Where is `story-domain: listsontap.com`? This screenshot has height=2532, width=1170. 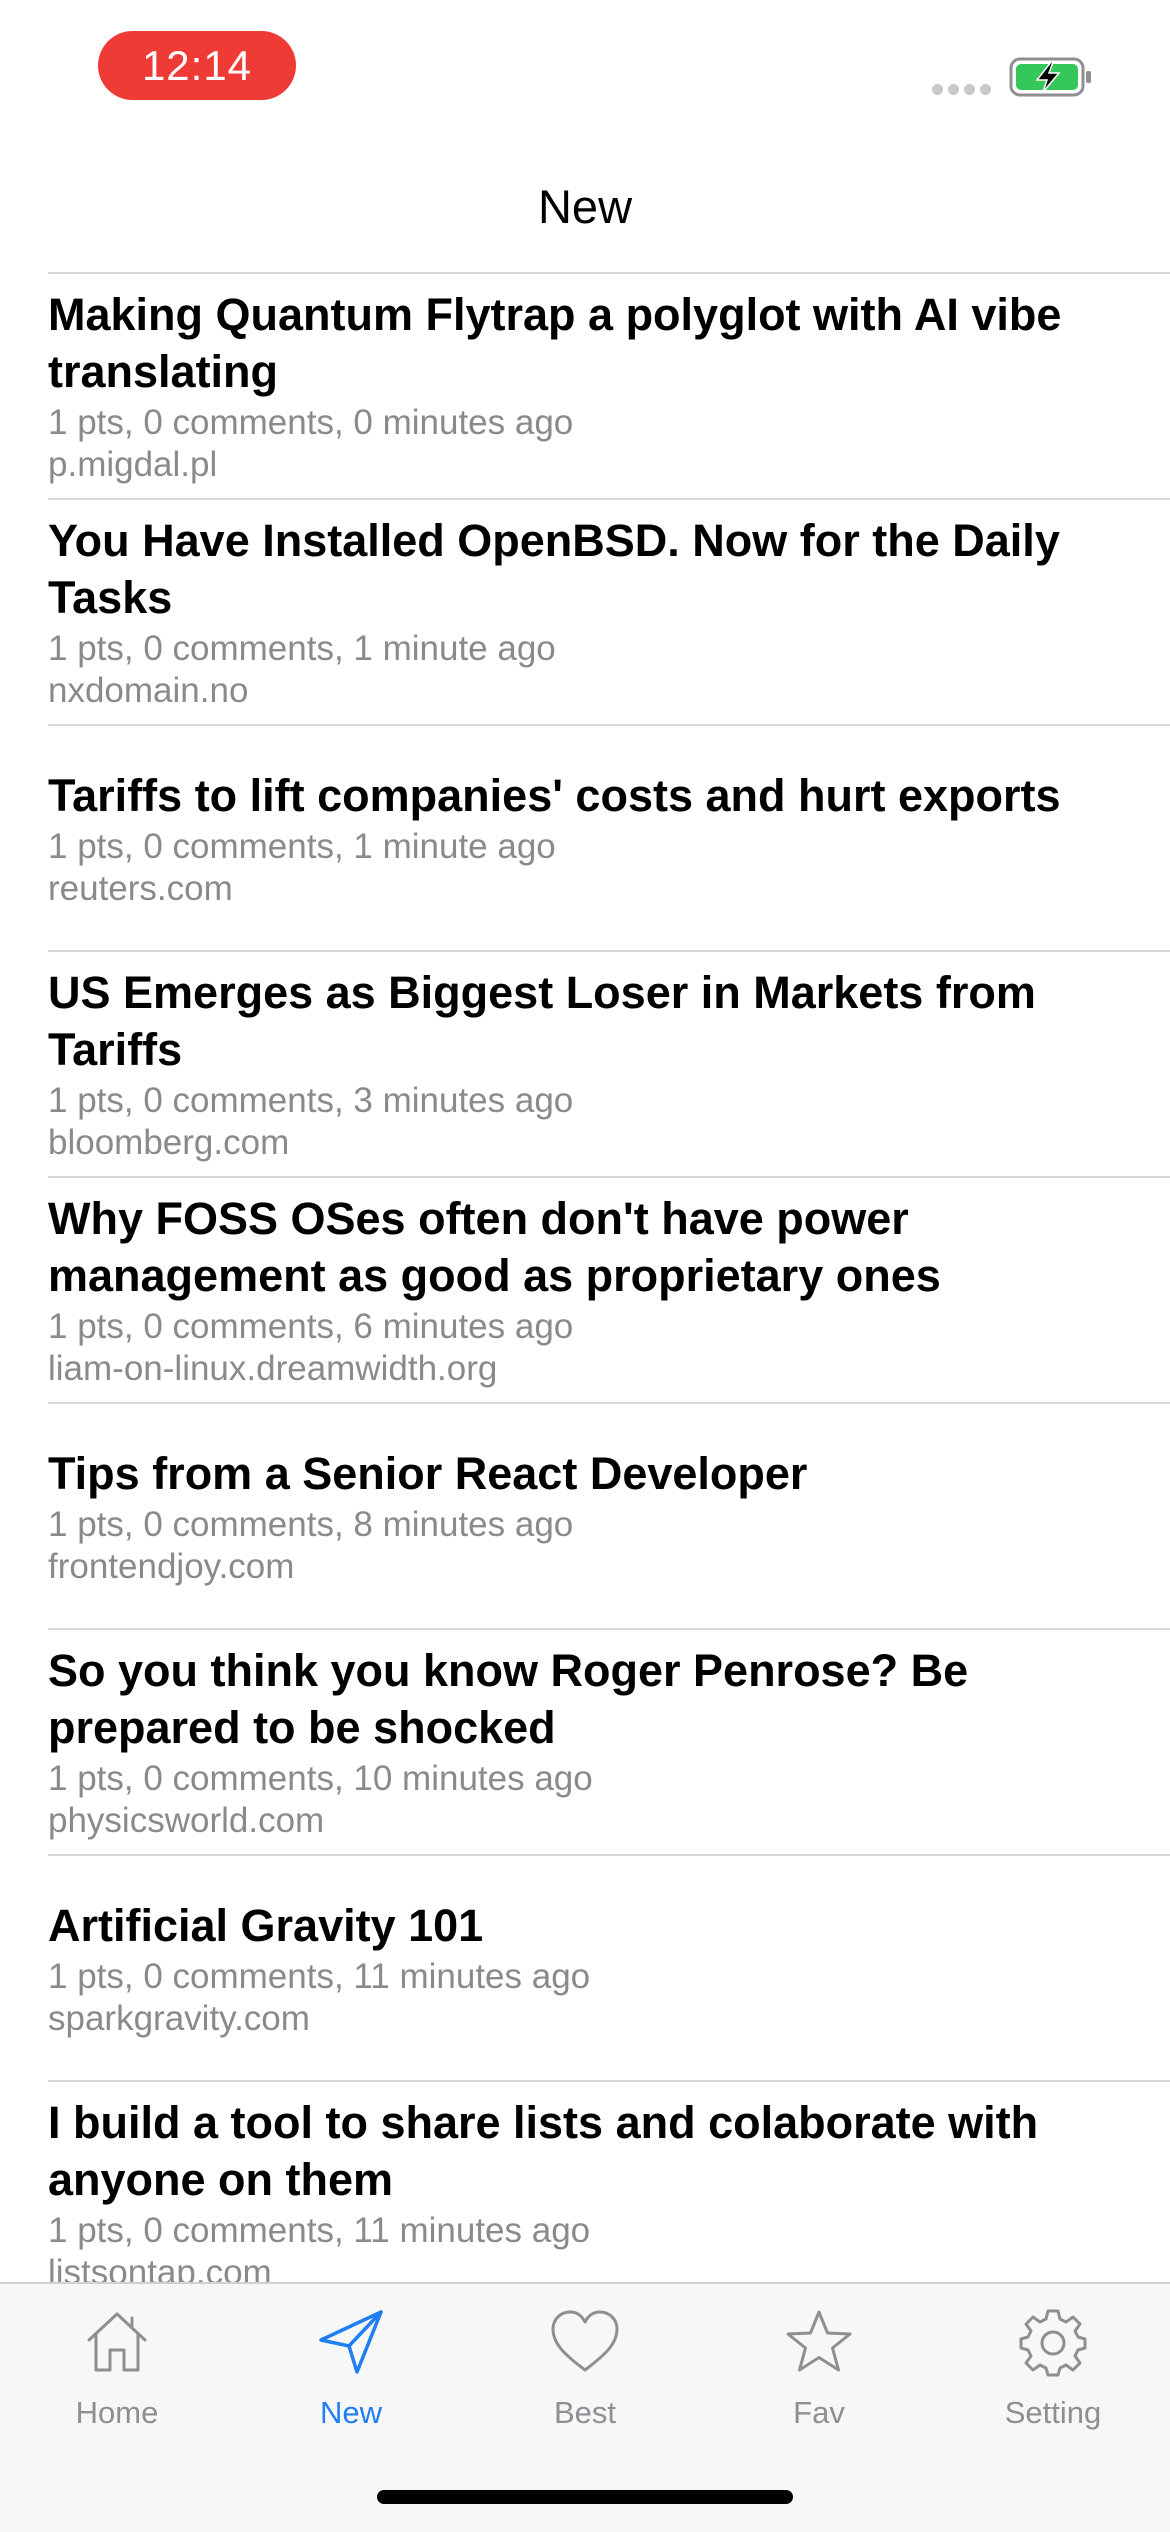
story-domain: listsontap.com is located at coordinates (160, 2267).